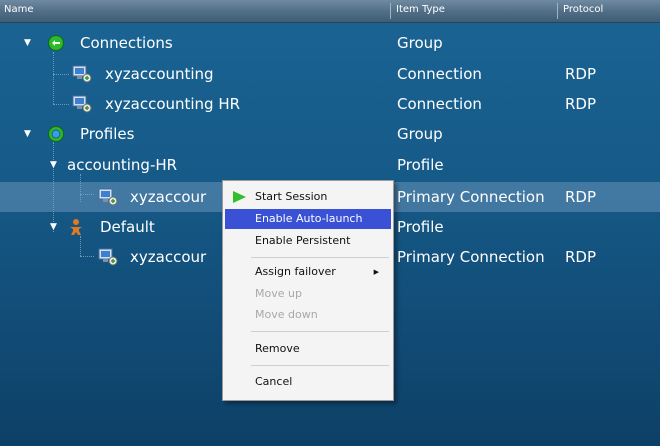 The image size is (660, 446). I want to click on tree-item-label: Profiles, so click(107, 134).